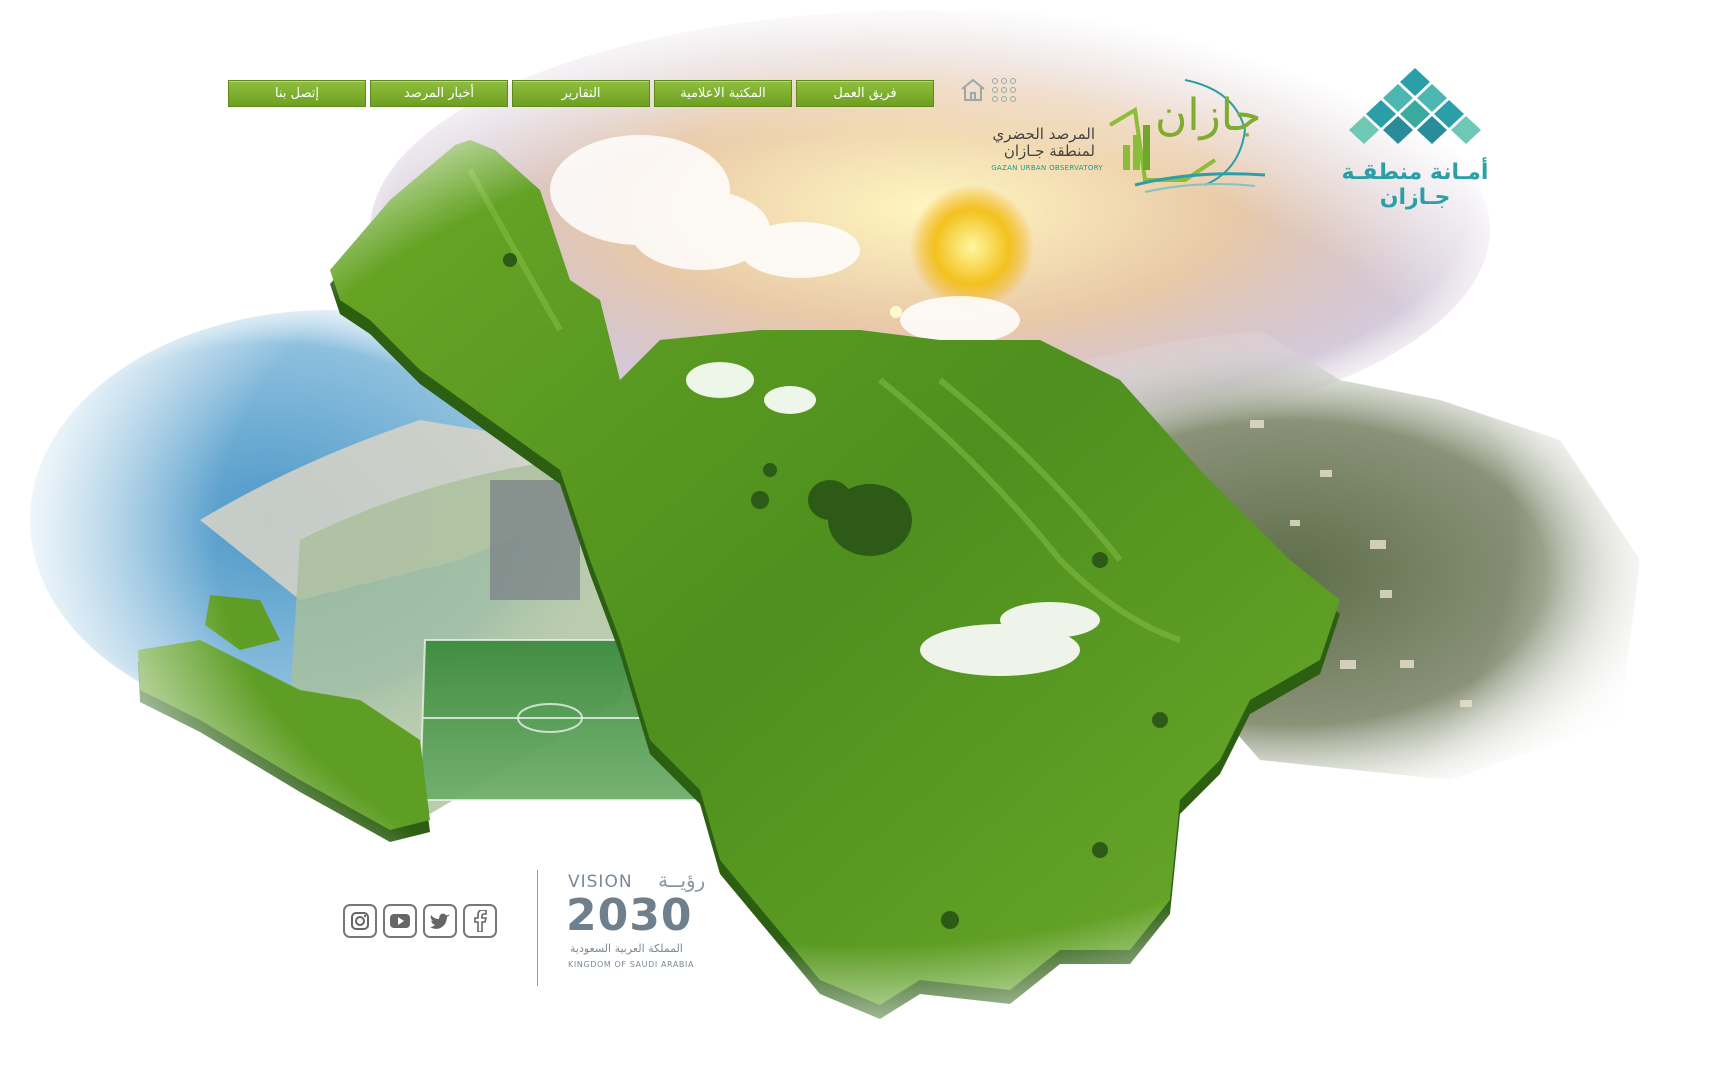 The width and height of the screenshot is (1728, 1084). What do you see at coordinates (1049, 151) in the screenshot?
I see `observatory-title-line2: لمنطقة جـازان` at bounding box center [1049, 151].